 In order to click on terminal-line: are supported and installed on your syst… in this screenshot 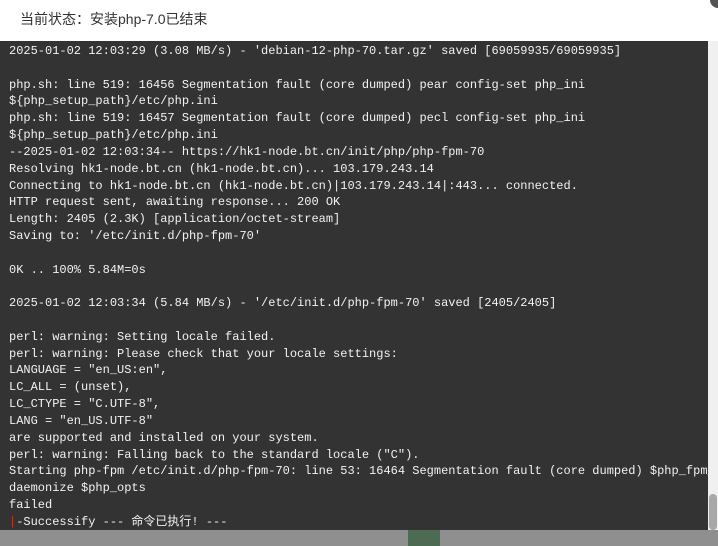, I will do `click(164, 437)`.